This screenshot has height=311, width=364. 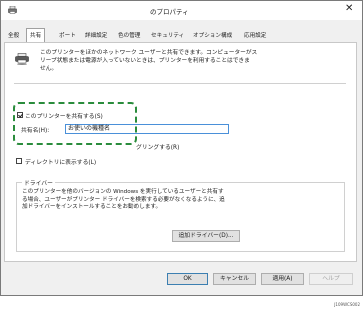 What do you see at coordinates (187, 279) in the screenshot?
I see `ok-button: OK` at bounding box center [187, 279].